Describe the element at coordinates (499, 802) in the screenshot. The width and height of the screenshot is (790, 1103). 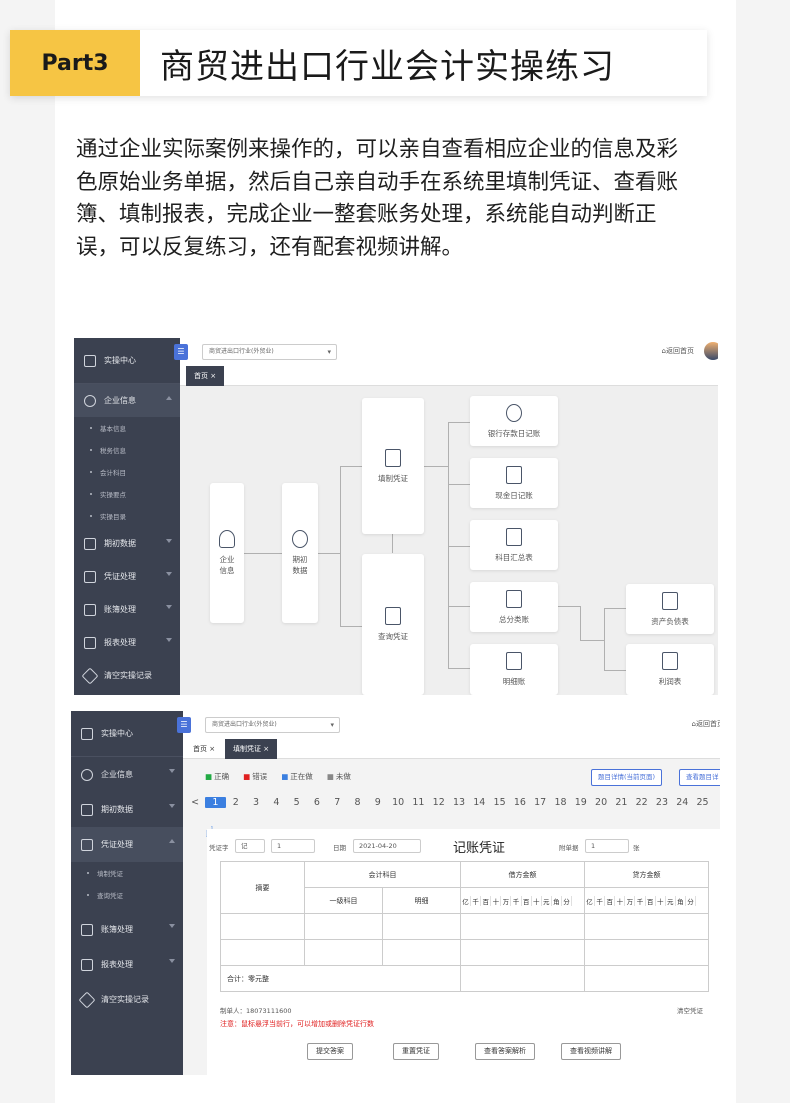
I see `pager-page: 15` at that location.